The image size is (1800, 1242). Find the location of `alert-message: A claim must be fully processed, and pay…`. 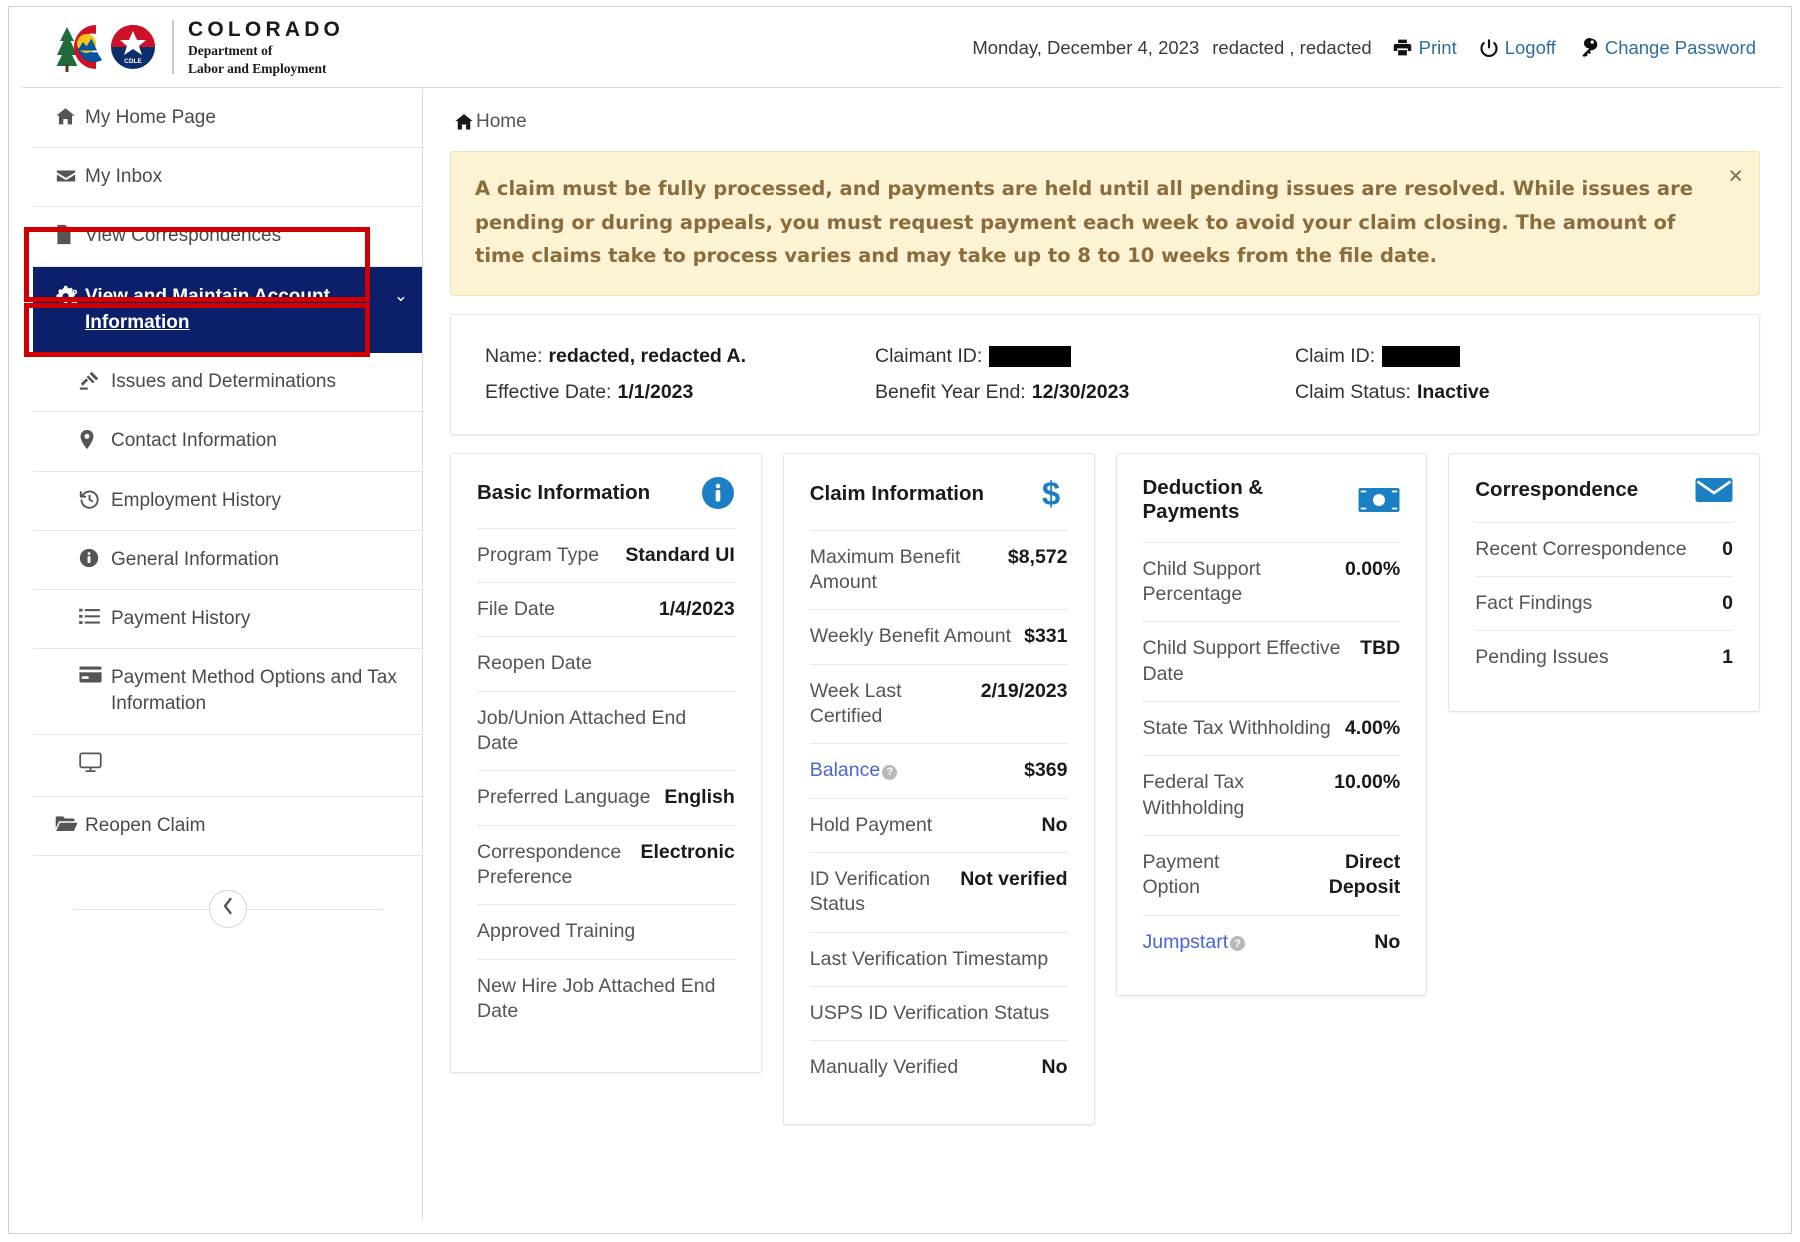

alert-message: A claim must be fully processed, and pay… is located at coordinates (1084, 222).